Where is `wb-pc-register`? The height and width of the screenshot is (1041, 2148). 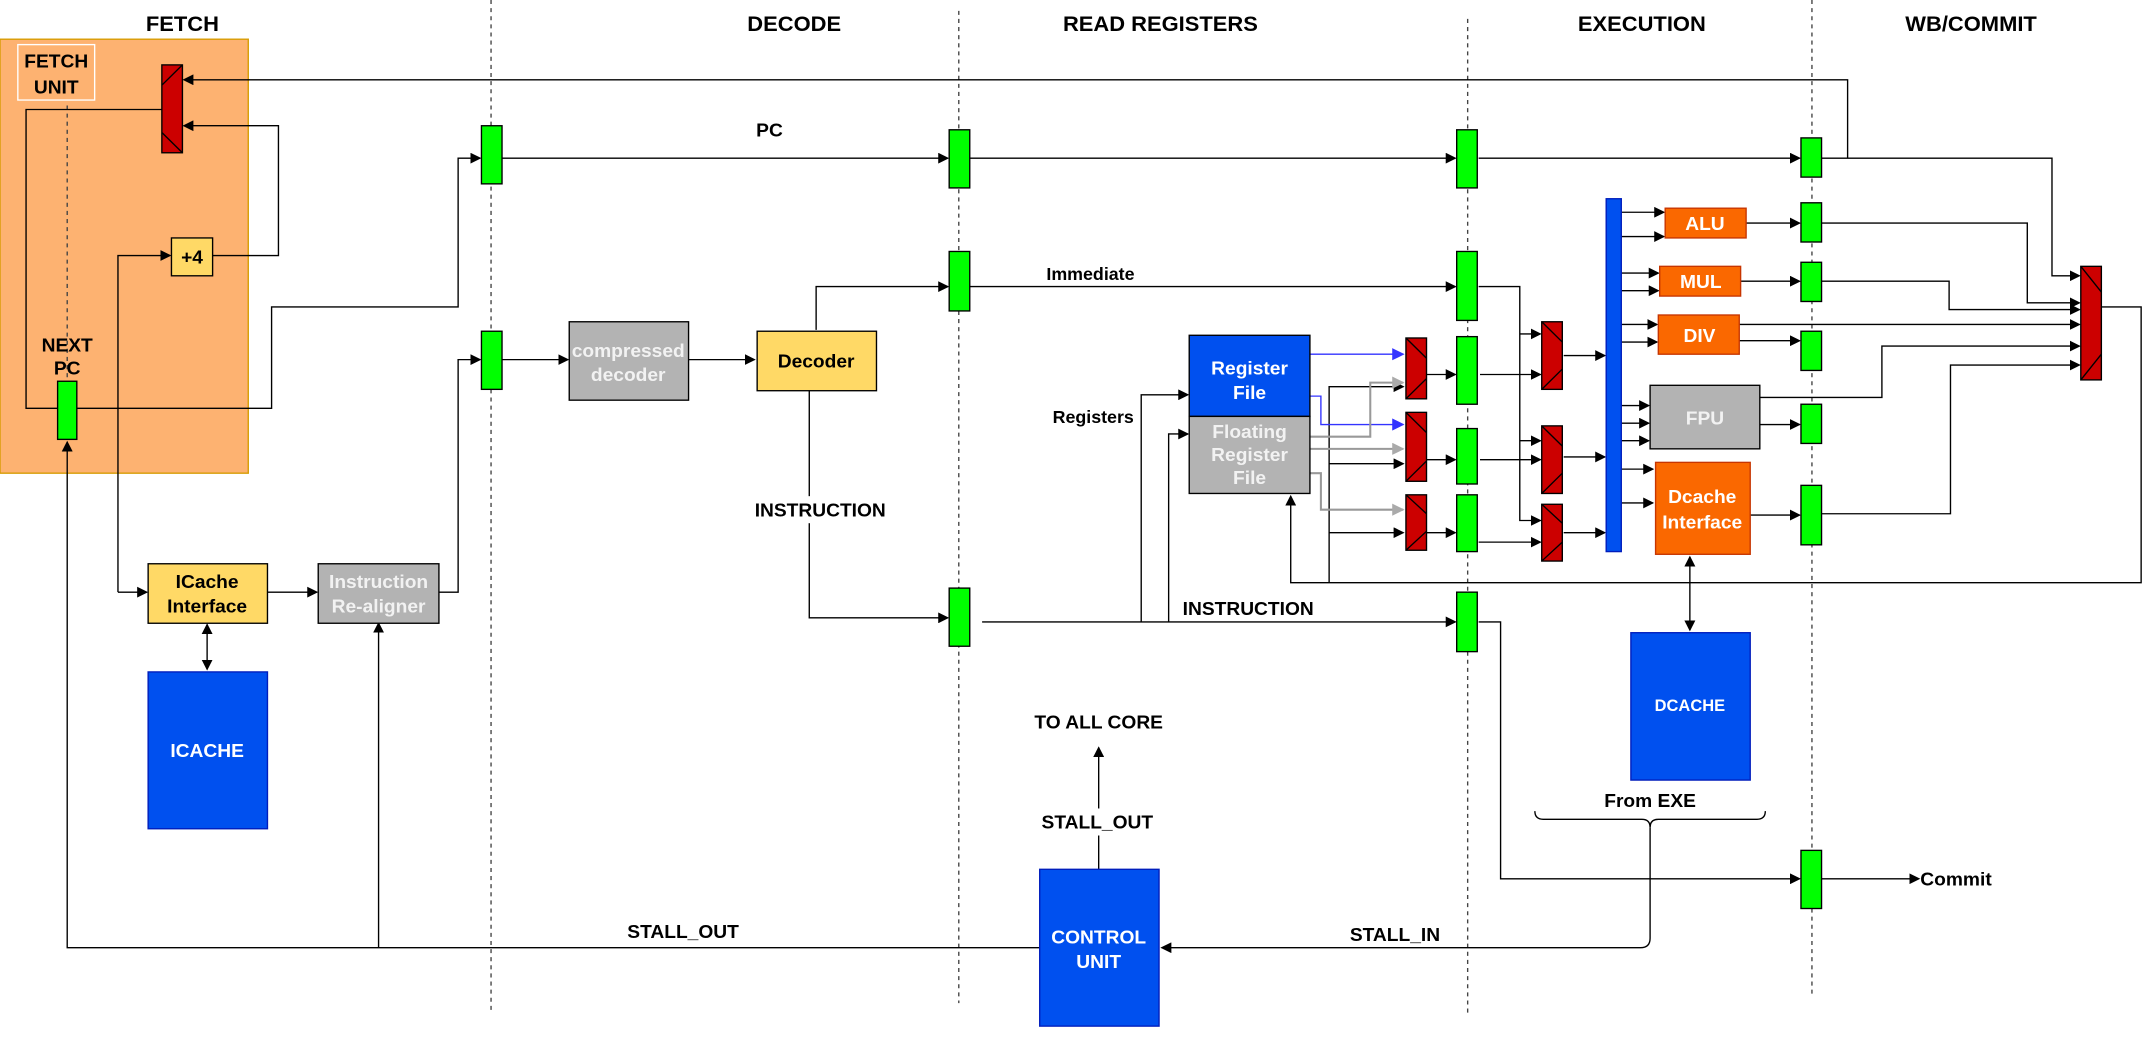
wb-pc-register is located at coordinates (1811, 157).